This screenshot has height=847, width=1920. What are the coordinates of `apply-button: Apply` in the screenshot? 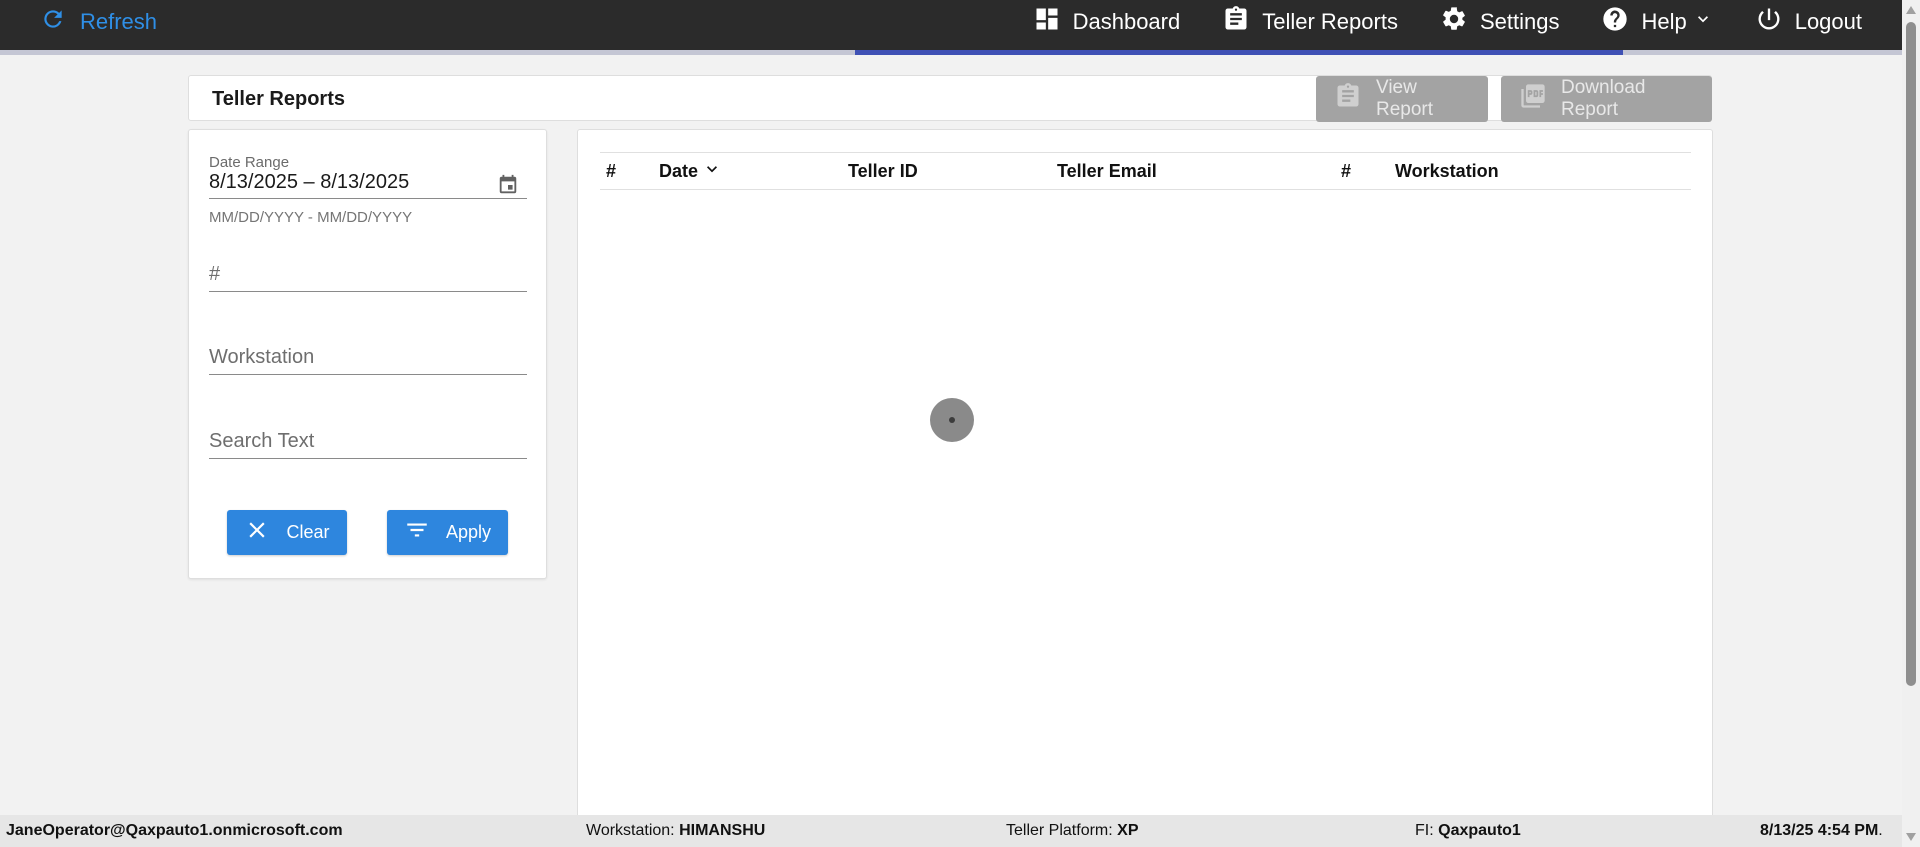 It's located at (447, 532).